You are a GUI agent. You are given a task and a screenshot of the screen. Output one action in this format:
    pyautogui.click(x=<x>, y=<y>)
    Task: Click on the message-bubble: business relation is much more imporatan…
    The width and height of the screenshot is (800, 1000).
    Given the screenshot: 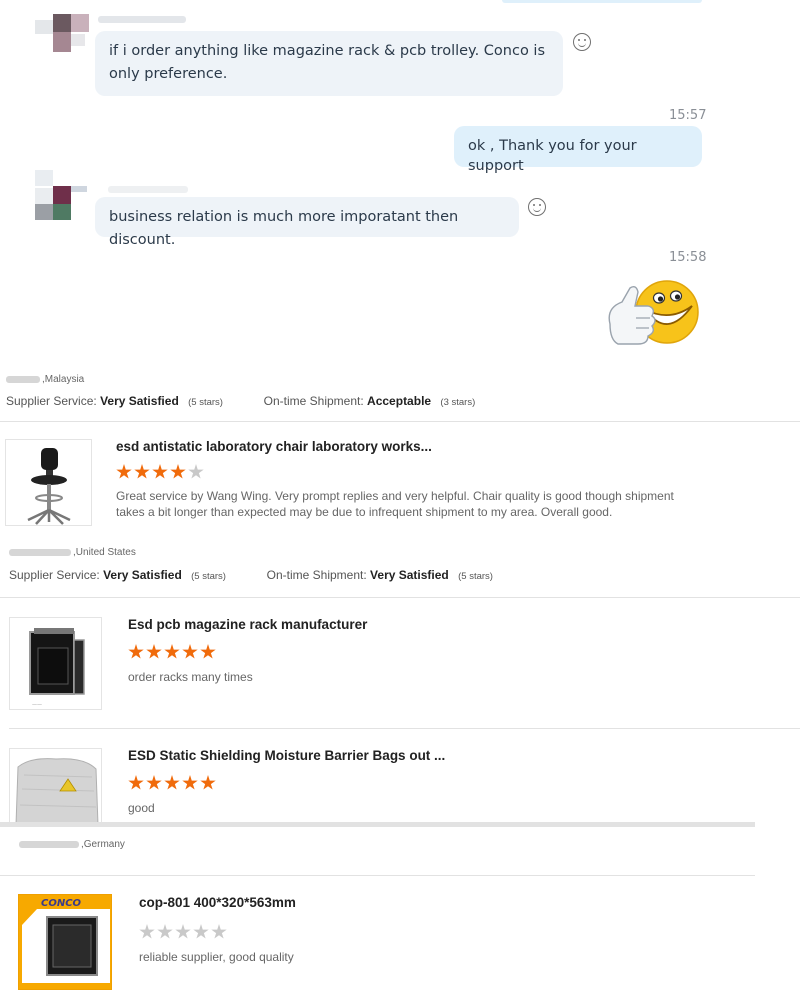 What is the action you would take?
    pyautogui.click(x=307, y=222)
    